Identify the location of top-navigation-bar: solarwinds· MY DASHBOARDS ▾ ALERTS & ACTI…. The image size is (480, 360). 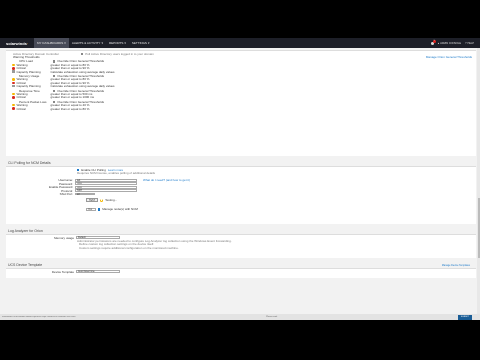
(240, 43).